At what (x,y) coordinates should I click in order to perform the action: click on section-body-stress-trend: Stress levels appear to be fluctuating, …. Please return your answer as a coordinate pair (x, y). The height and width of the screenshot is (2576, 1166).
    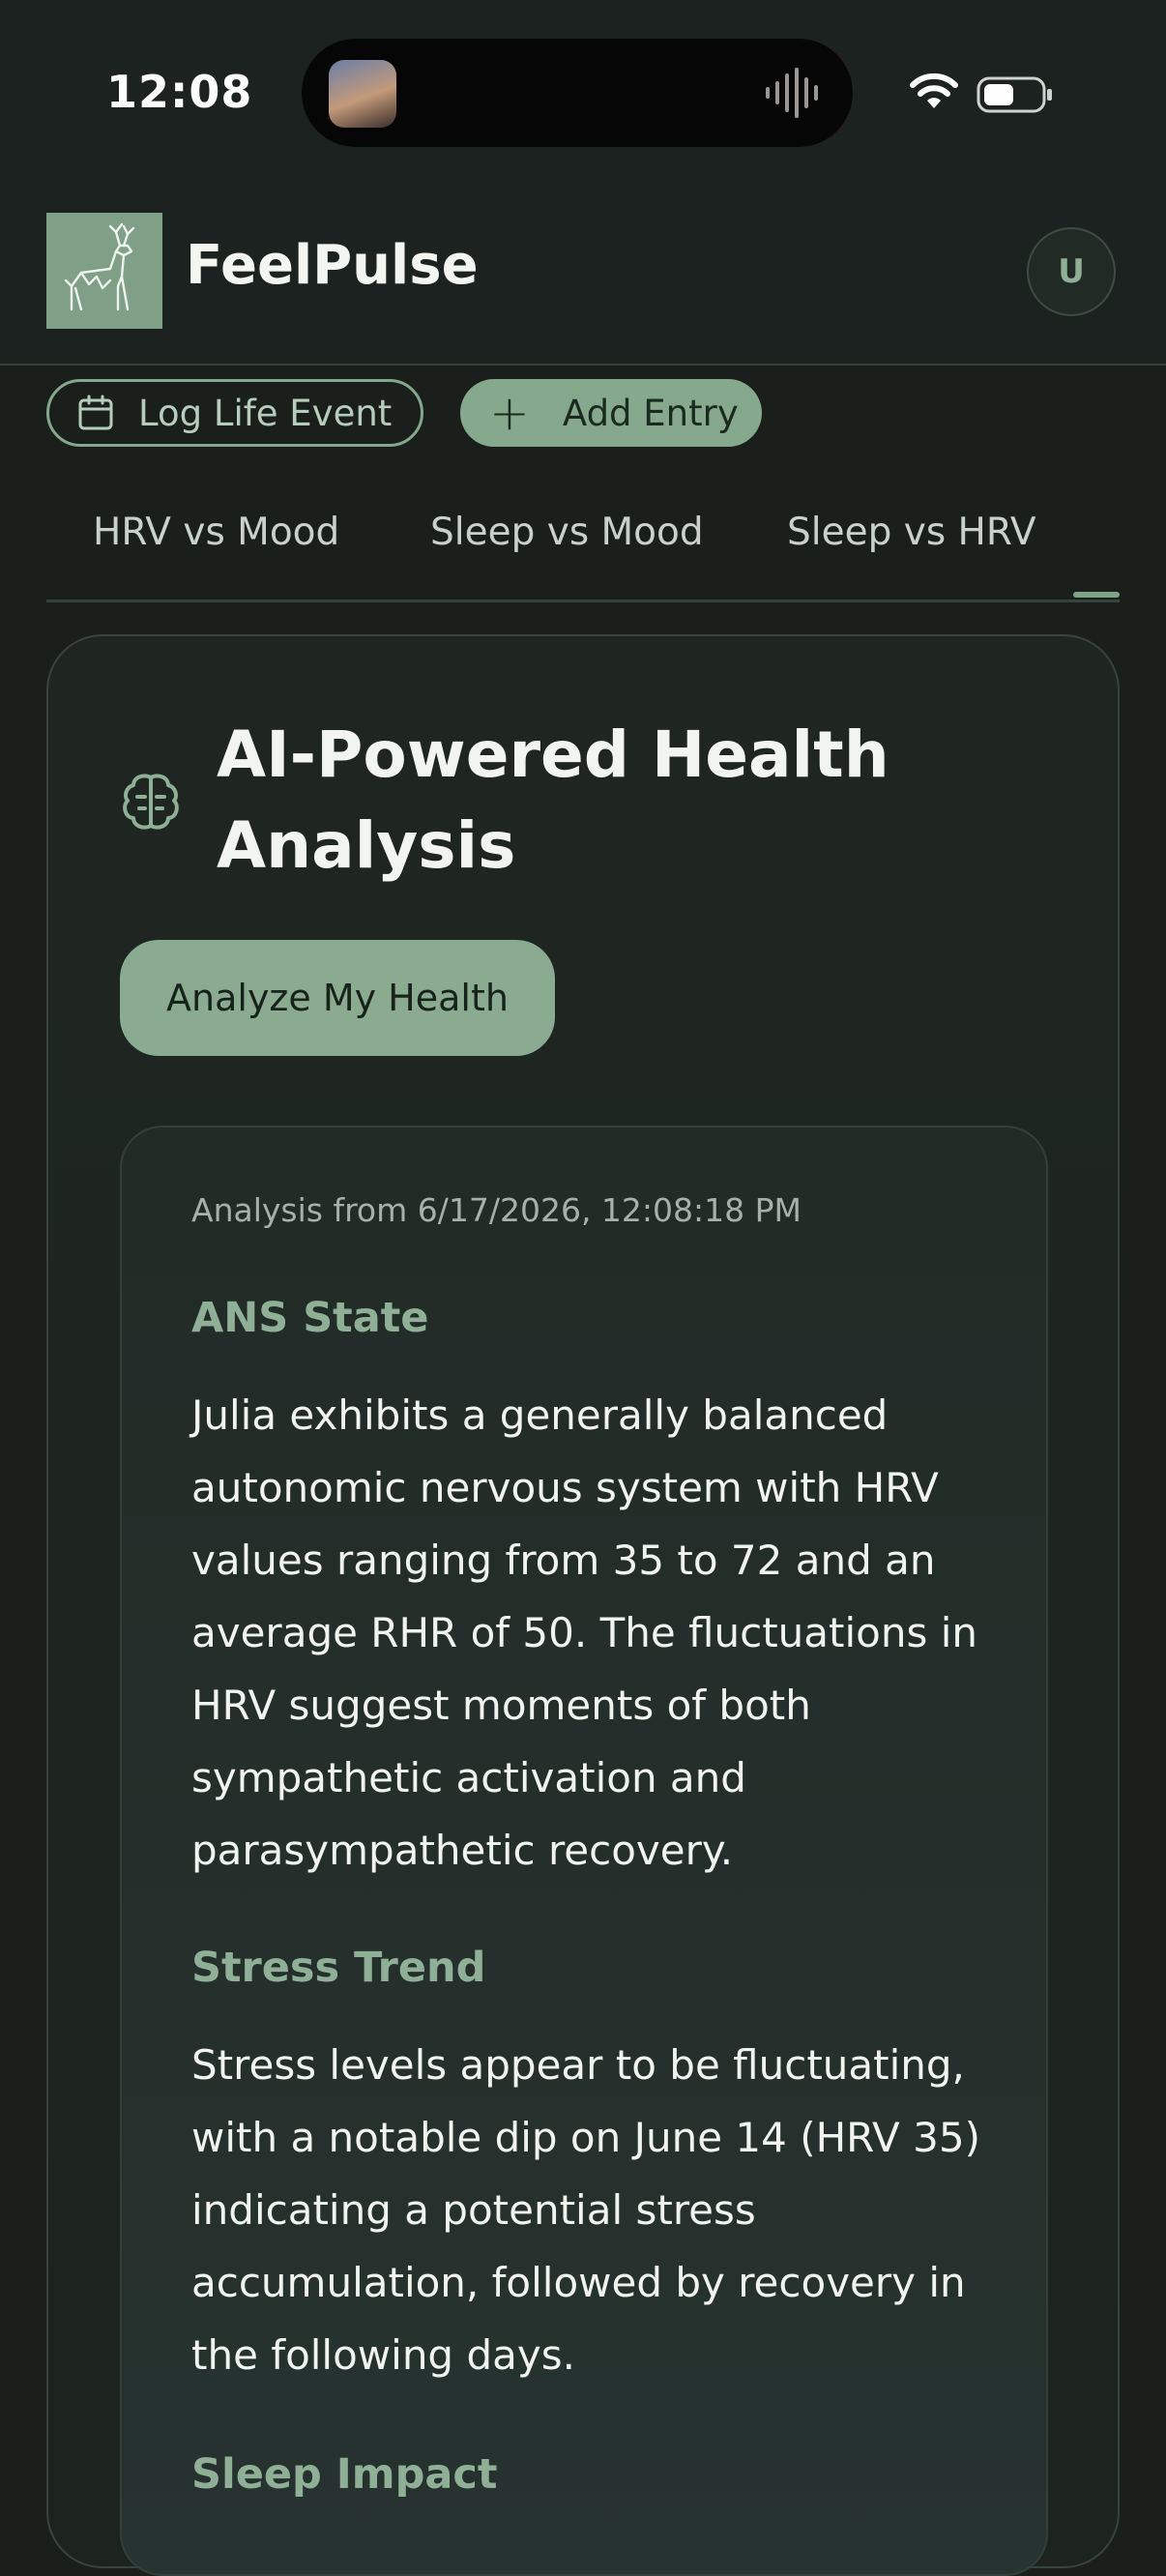
    Looking at the image, I should click on (585, 2210).